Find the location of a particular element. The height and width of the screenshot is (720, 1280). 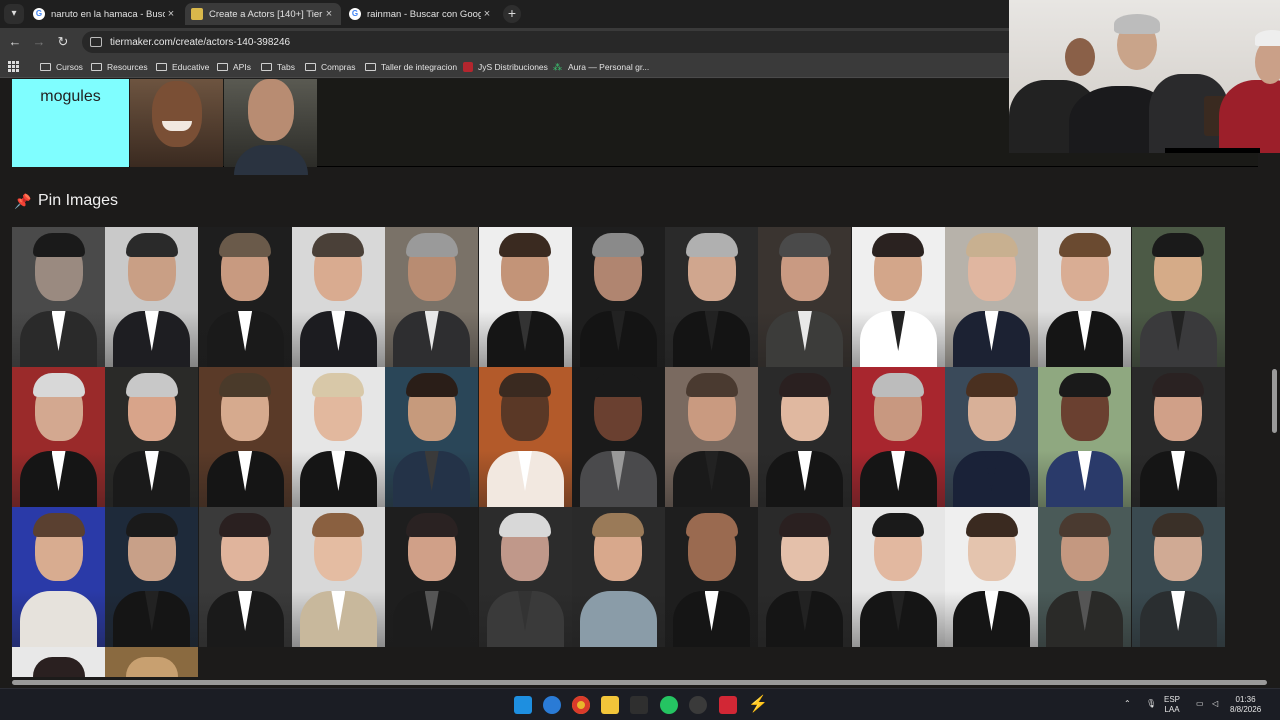

bookmark-label: Educative is located at coordinates (191, 67).